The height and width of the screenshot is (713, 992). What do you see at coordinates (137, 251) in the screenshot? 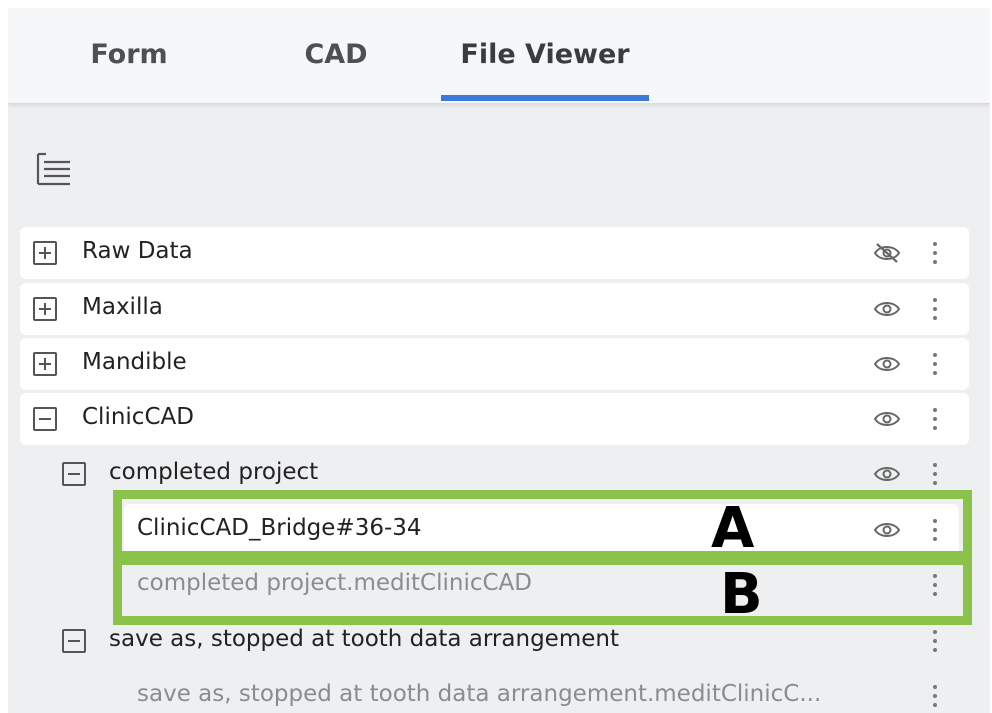
I see `tree-item-label: Raw Data` at bounding box center [137, 251].